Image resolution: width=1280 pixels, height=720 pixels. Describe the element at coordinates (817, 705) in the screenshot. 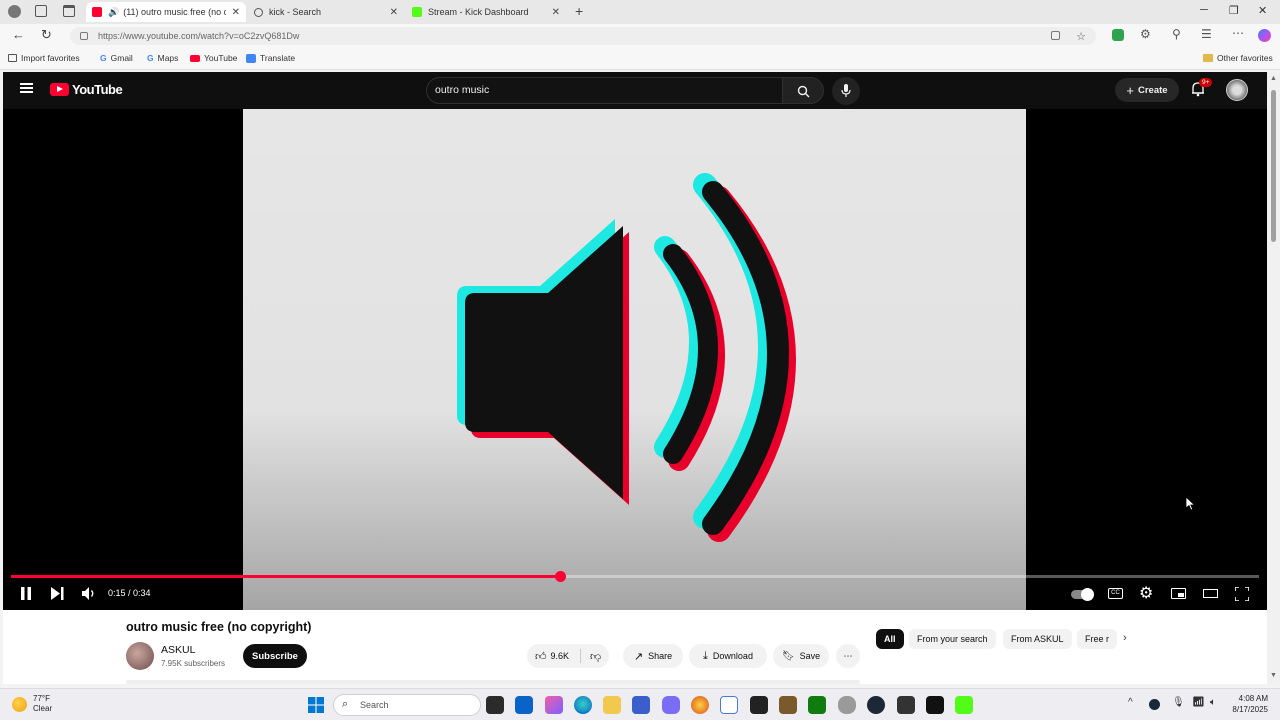

I see `xbox-icon` at that location.